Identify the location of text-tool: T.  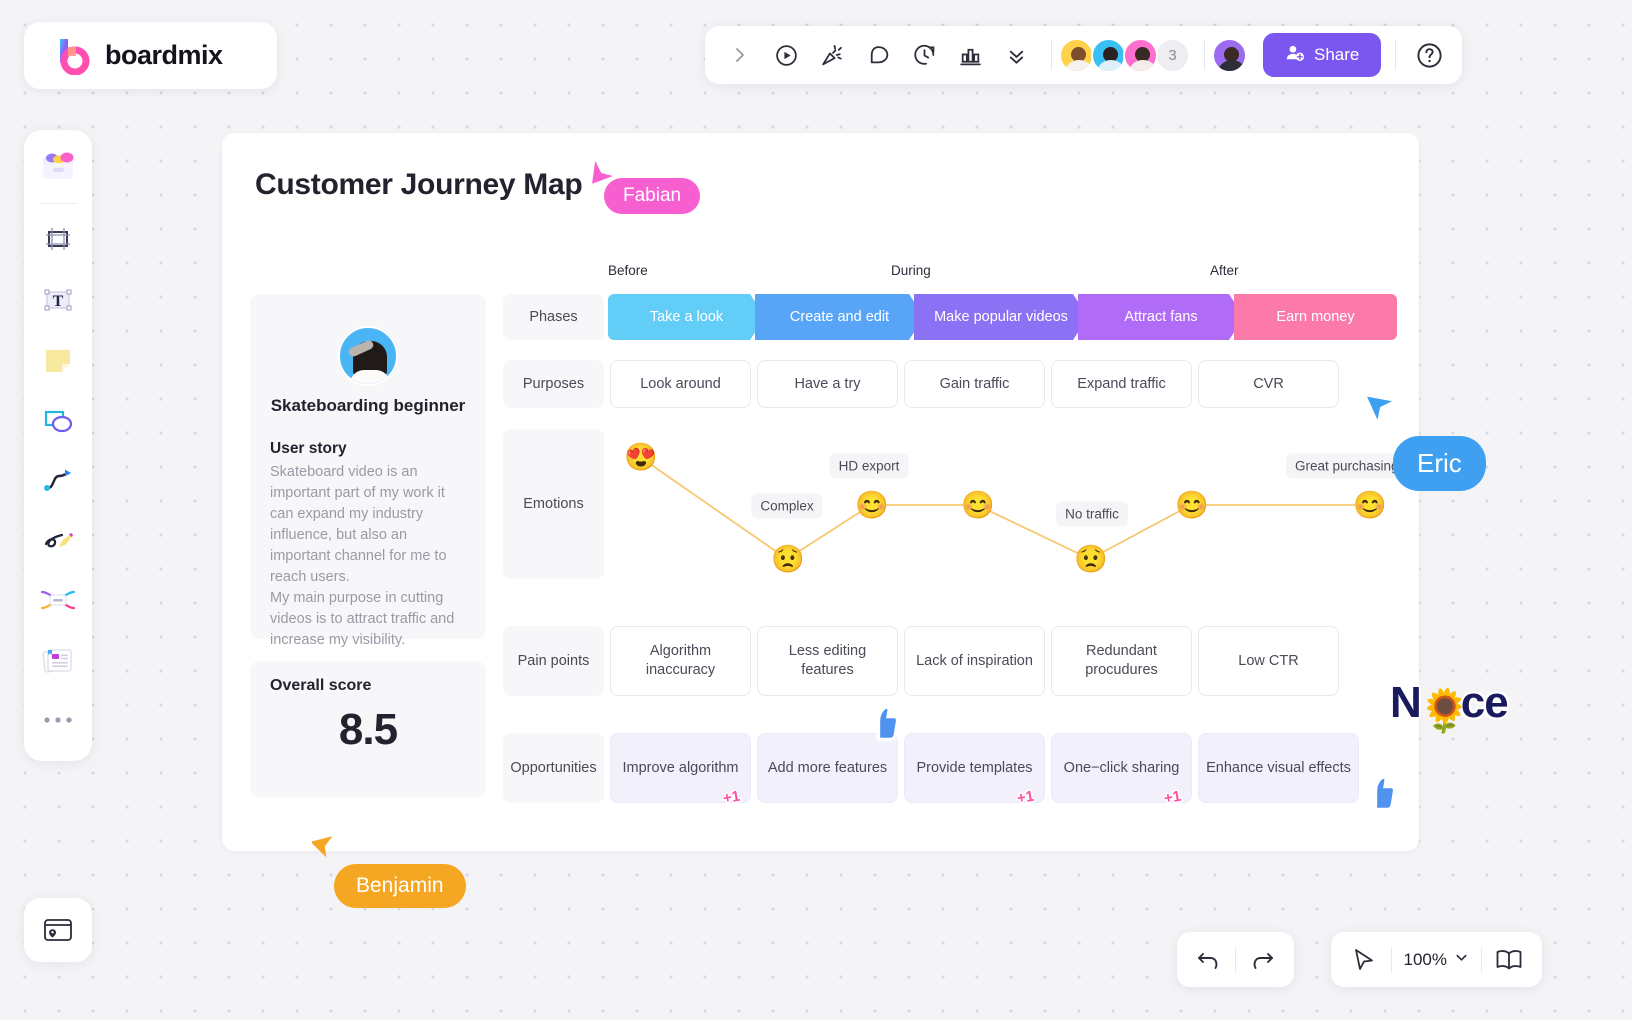
(58, 300).